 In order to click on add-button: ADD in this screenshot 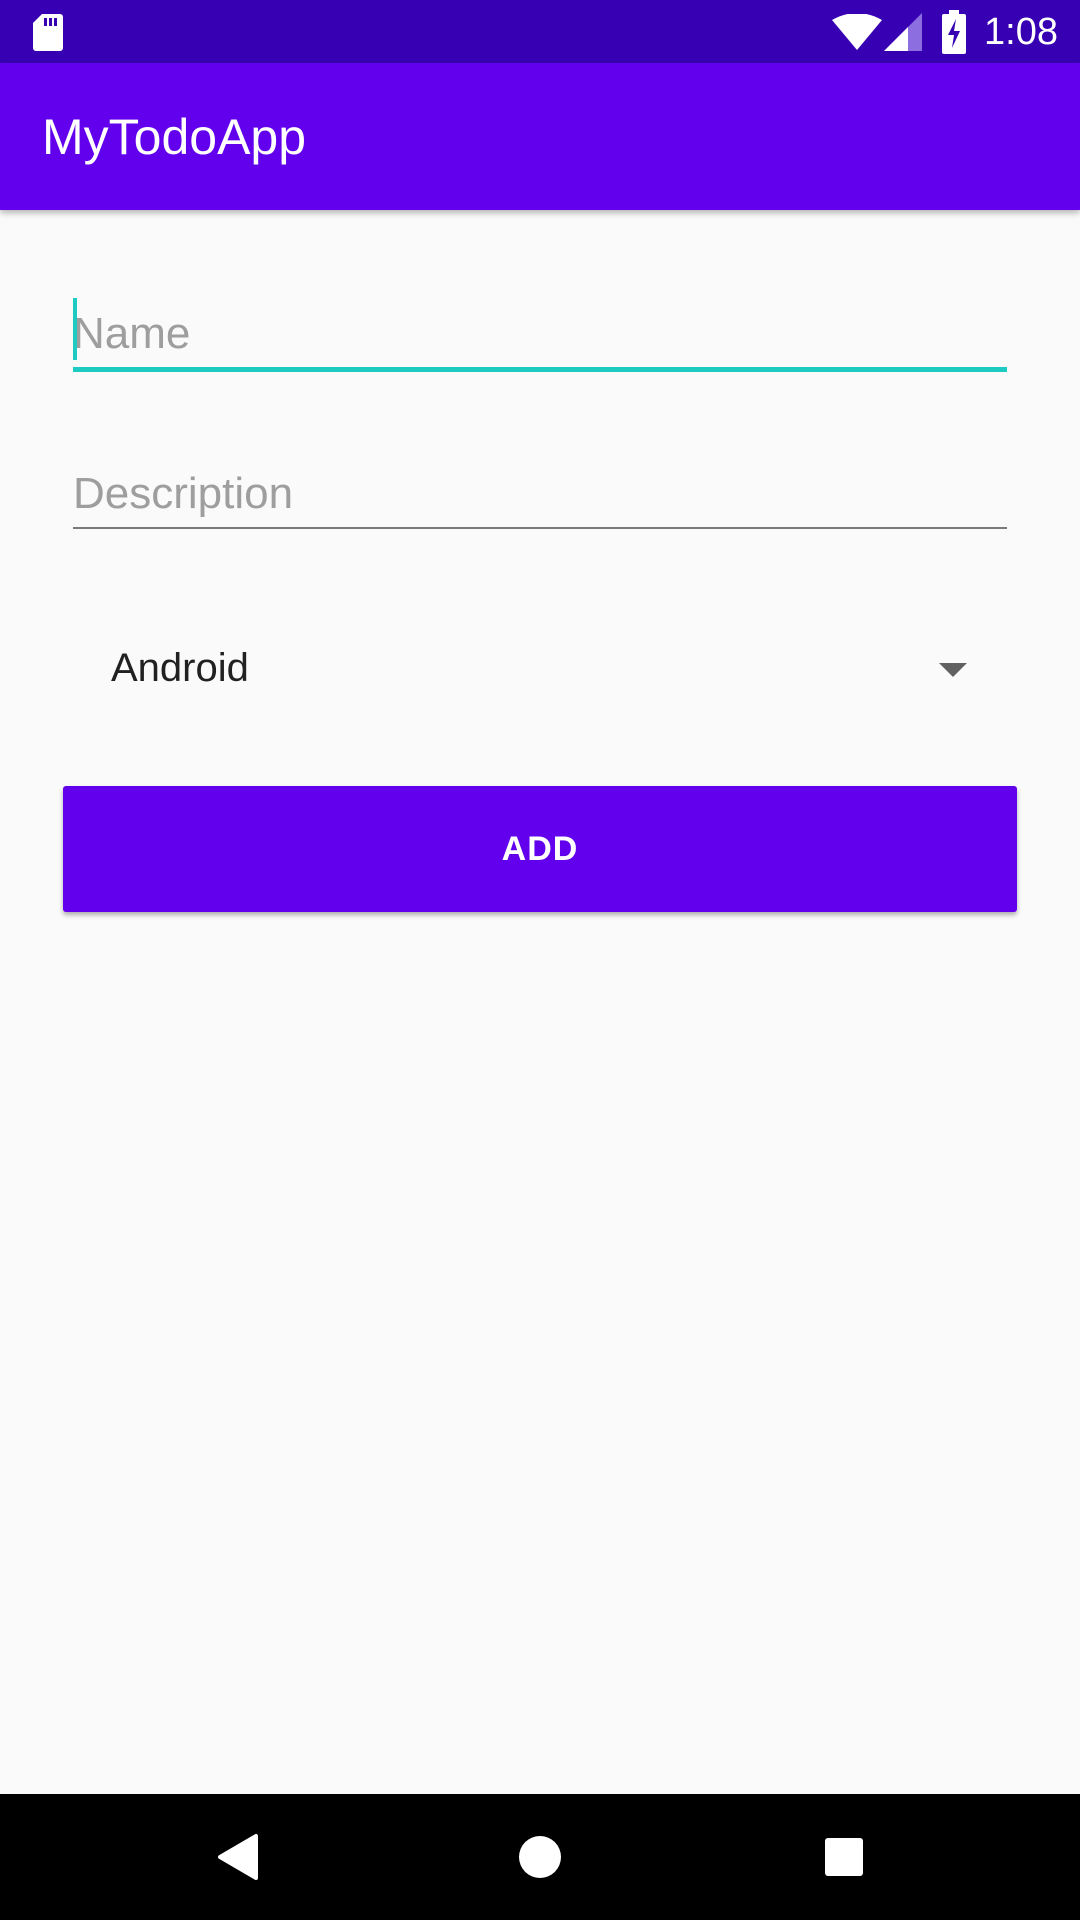, I will do `click(540, 849)`.